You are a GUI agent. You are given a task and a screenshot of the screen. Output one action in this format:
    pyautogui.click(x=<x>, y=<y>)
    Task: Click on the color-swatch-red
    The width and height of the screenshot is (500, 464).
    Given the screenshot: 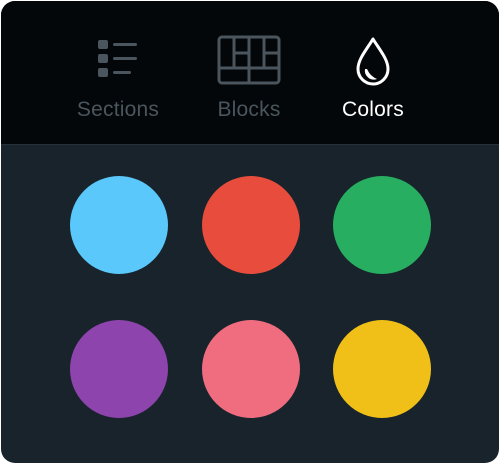 What is the action you would take?
    pyautogui.click(x=251, y=225)
    